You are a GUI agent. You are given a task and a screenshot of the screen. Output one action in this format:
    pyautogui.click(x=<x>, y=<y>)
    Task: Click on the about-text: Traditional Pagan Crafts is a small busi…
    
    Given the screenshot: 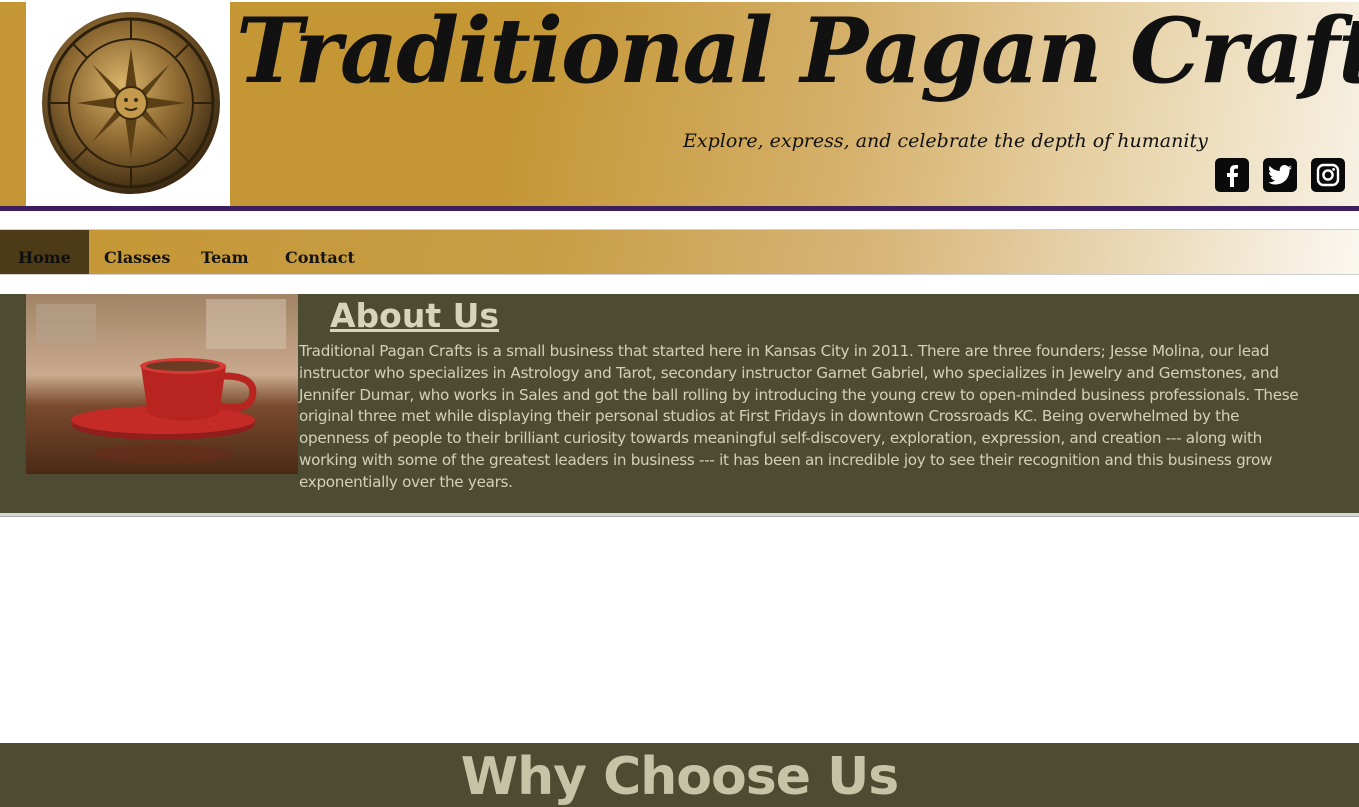 What is the action you would take?
    pyautogui.click(x=799, y=416)
    